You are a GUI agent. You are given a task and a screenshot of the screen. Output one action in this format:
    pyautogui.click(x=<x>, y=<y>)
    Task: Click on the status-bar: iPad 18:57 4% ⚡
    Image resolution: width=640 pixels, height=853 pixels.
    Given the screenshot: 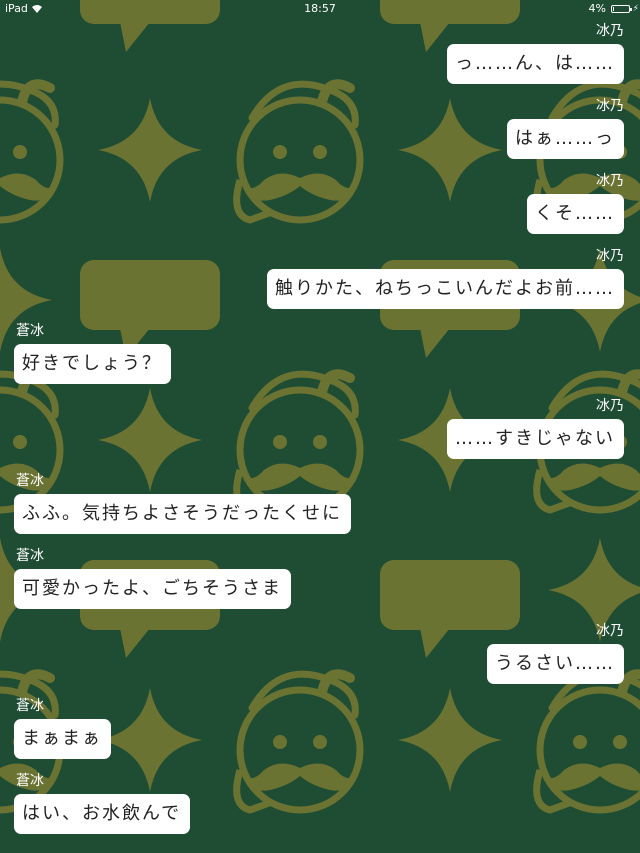 What is the action you would take?
    pyautogui.click(x=320, y=9)
    